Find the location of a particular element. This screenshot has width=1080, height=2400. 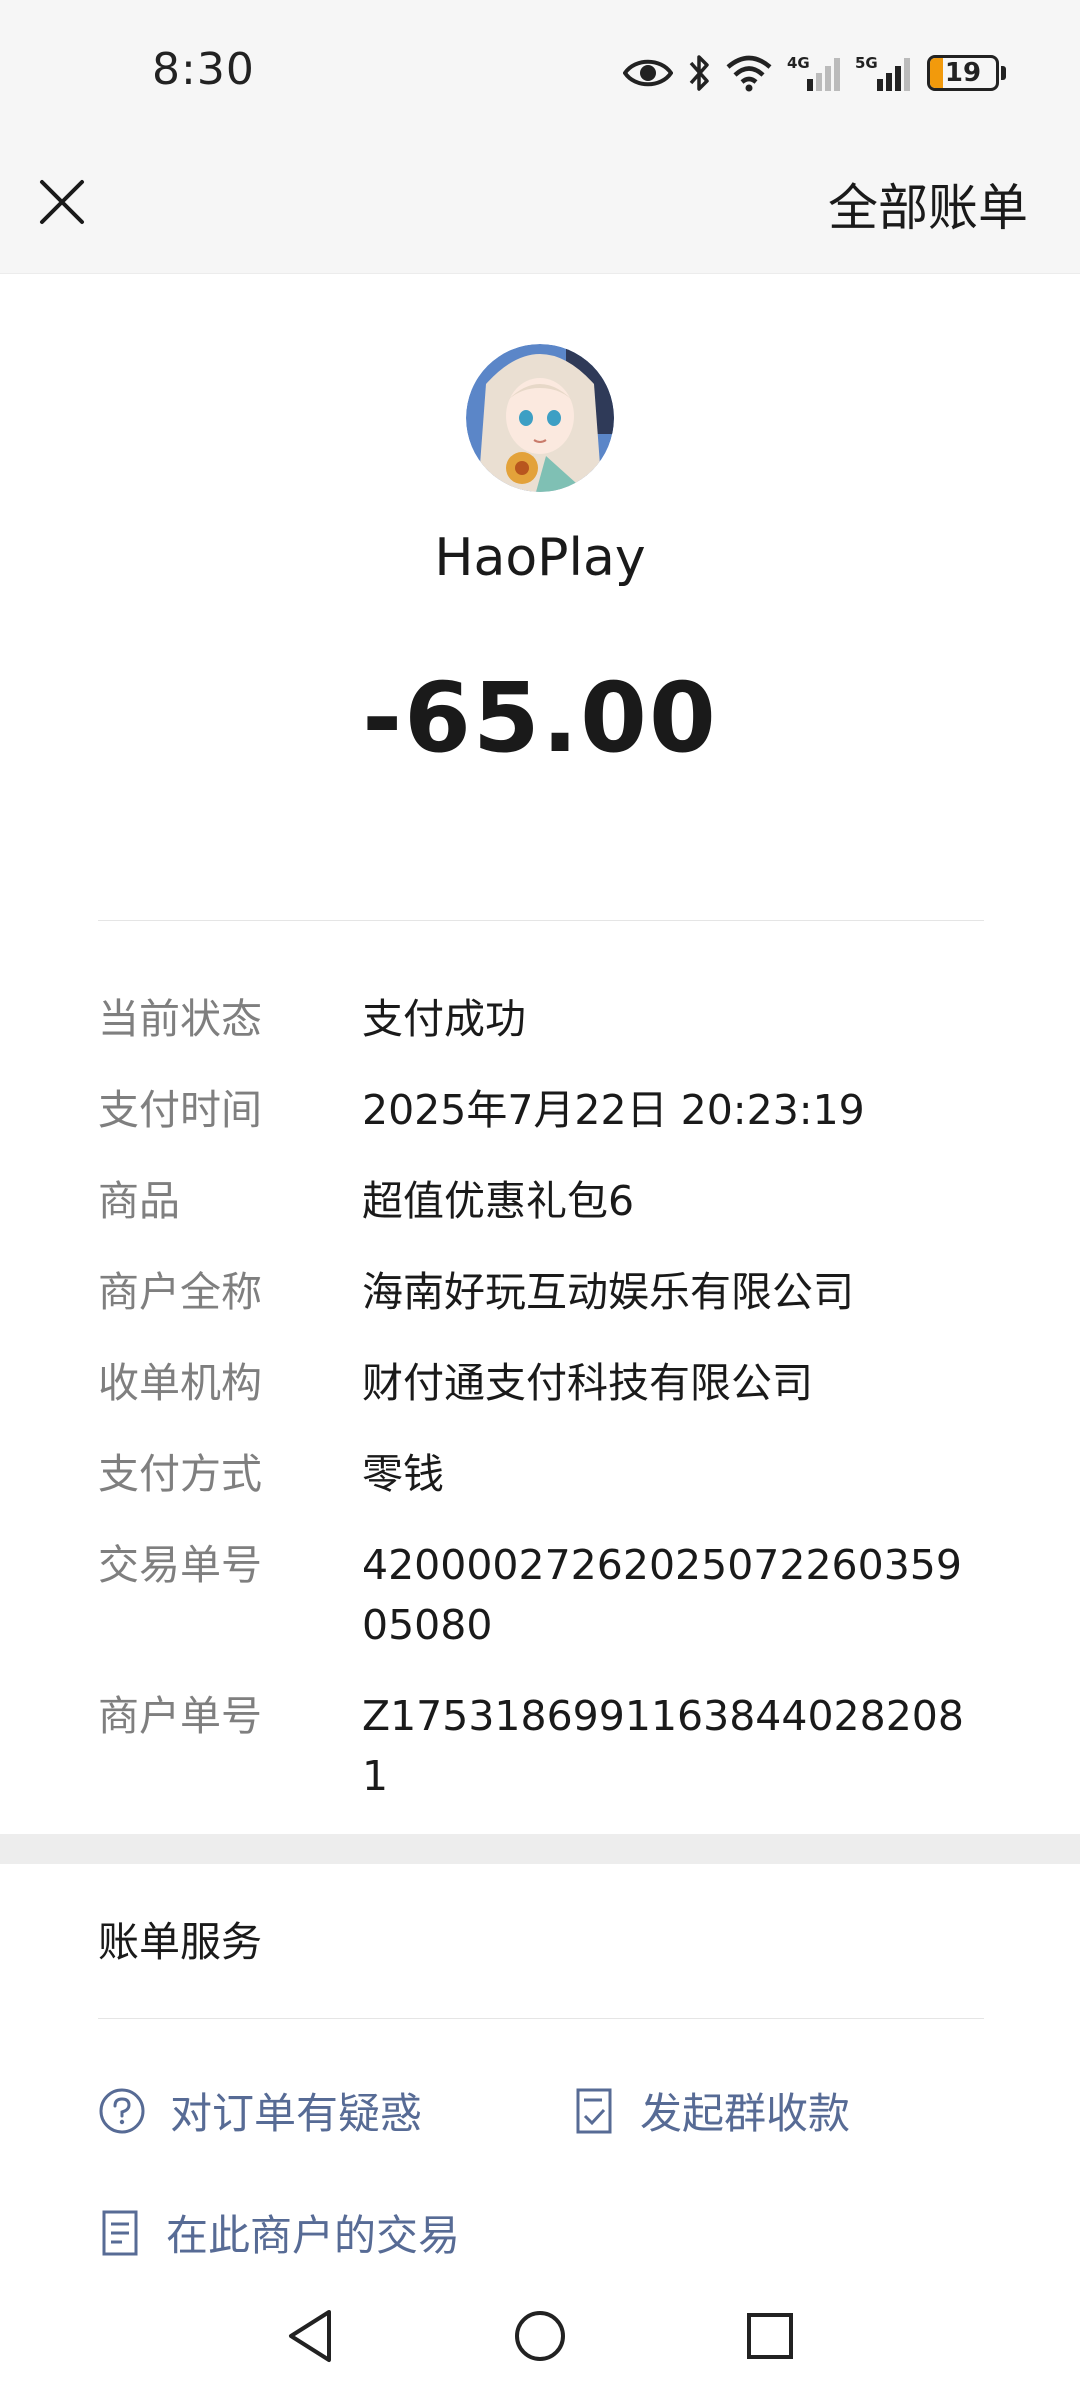

eye-icon is located at coordinates (648, 73).